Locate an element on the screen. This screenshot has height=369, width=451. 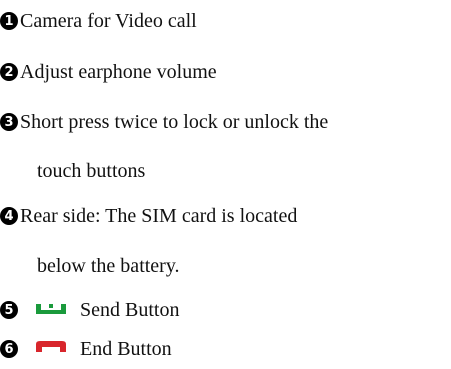
item-text-lock-continuation: touch buttons is located at coordinates (91, 171).